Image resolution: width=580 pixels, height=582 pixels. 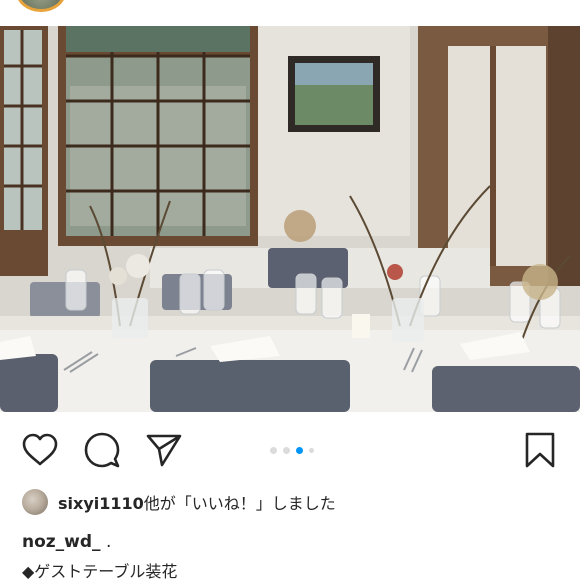 I want to click on caption-text: ◆ゲストテーブル装花, so click(x=100, y=571).